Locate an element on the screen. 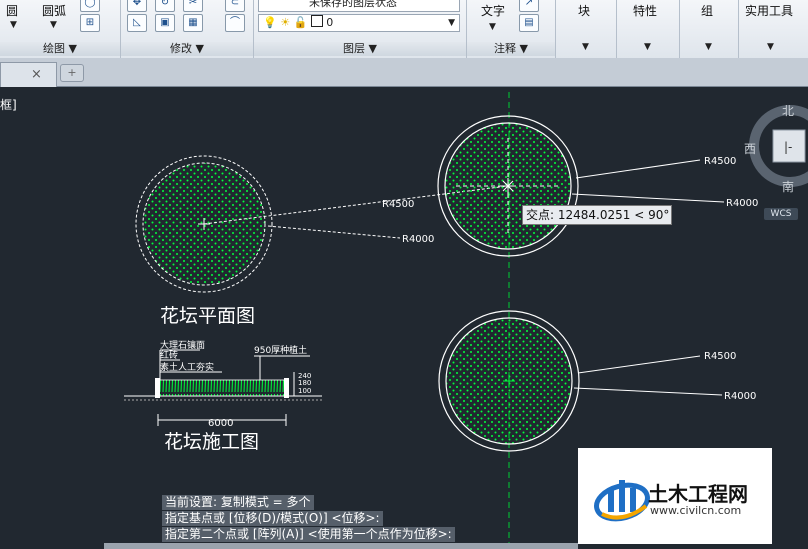 The width and height of the screenshot is (808, 549). section-dim-100: 100 is located at coordinates (304, 391).